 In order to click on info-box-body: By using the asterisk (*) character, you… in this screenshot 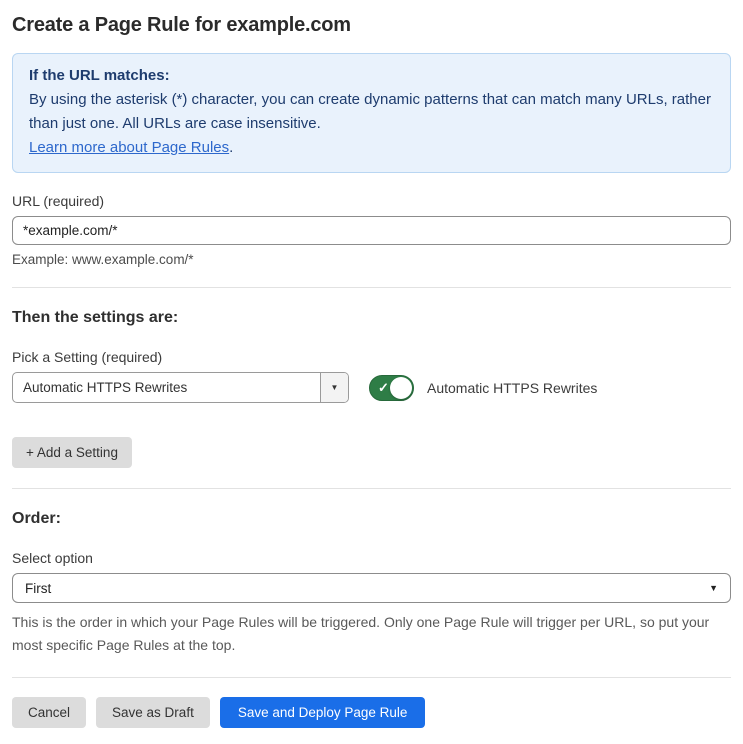, I will do `click(370, 111)`.